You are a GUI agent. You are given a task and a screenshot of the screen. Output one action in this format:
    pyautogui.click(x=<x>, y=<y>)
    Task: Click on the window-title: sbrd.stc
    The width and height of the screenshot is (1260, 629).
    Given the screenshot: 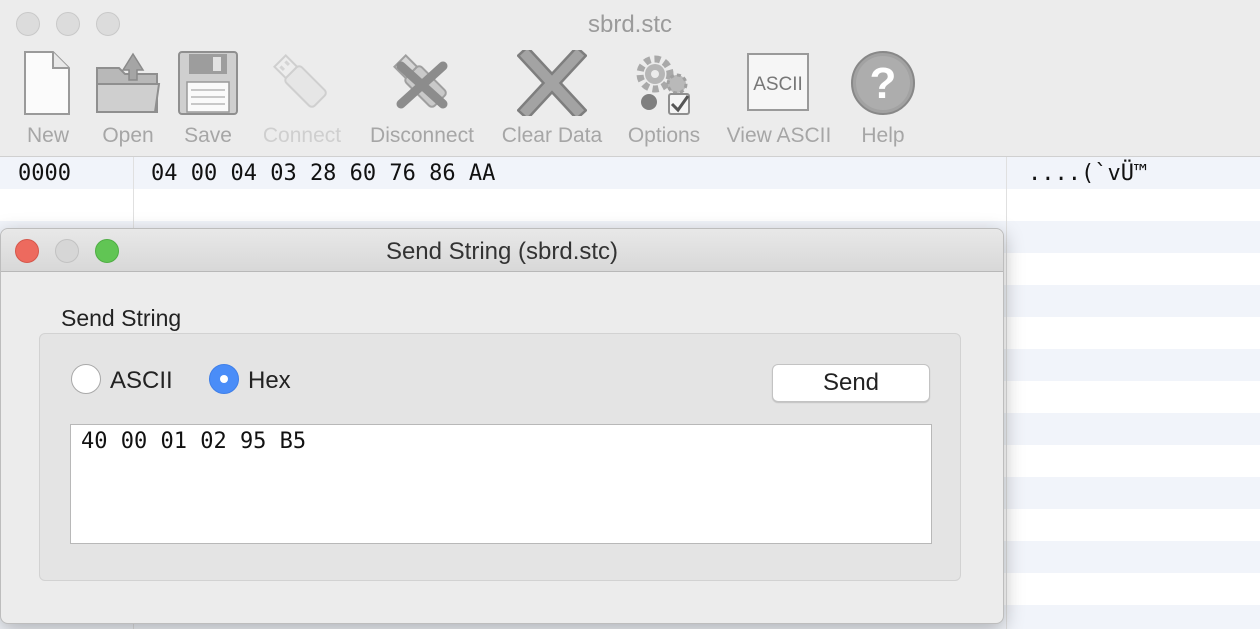 What is the action you would take?
    pyautogui.click(x=630, y=24)
    